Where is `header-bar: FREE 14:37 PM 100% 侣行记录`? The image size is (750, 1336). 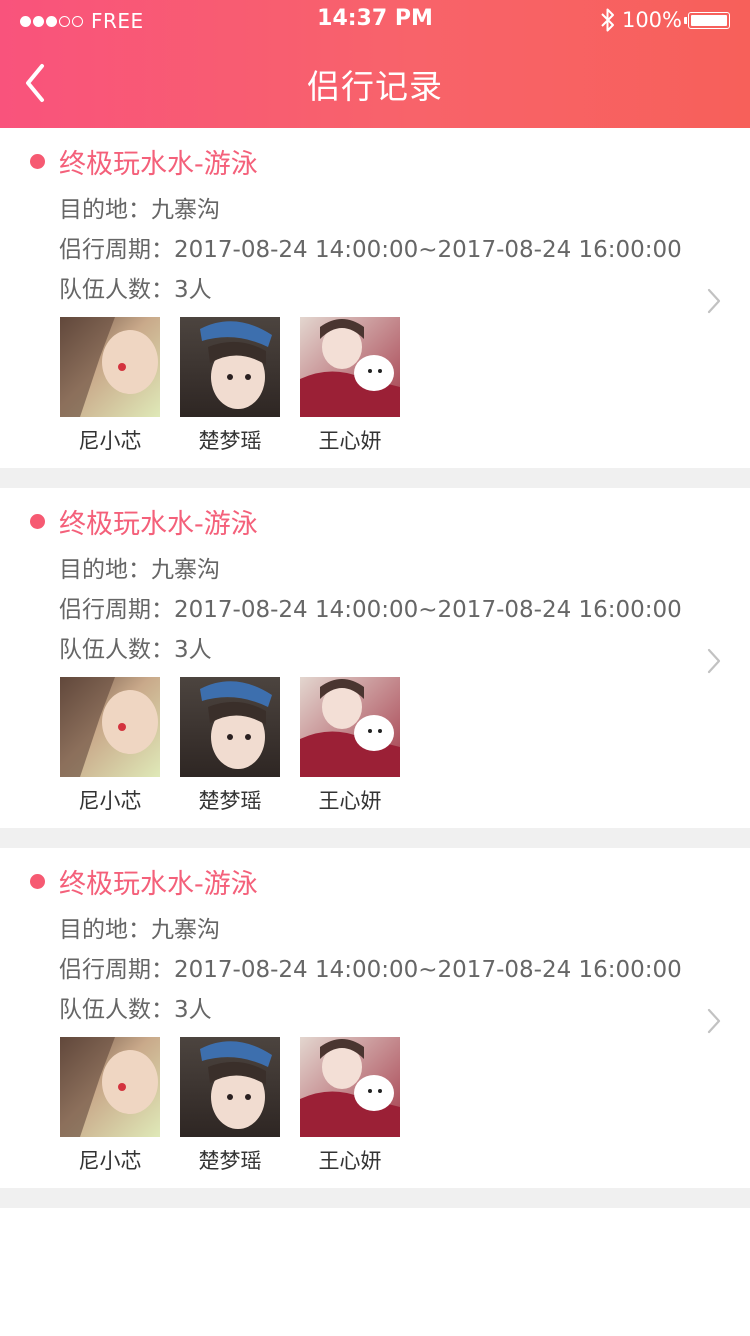 header-bar: FREE 14:37 PM 100% 侣行记录 is located at coordinates (375, 64).